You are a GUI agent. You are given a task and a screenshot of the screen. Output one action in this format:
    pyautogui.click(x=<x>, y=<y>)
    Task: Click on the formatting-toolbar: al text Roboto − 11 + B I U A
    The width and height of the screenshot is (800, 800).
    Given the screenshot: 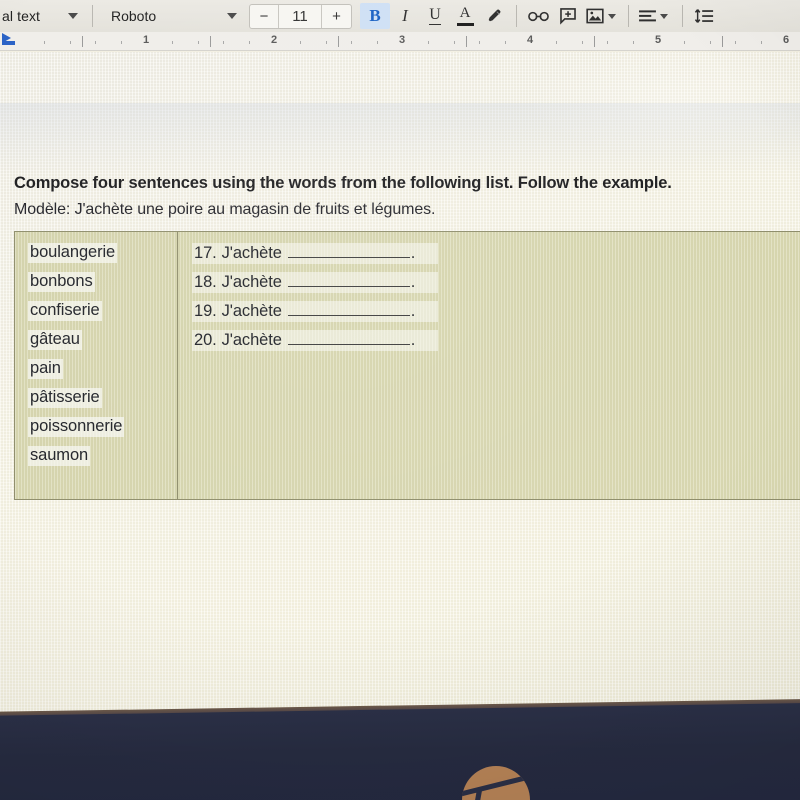 What is the action you would take?
    pyautogui.click(x=400, y=16)
    